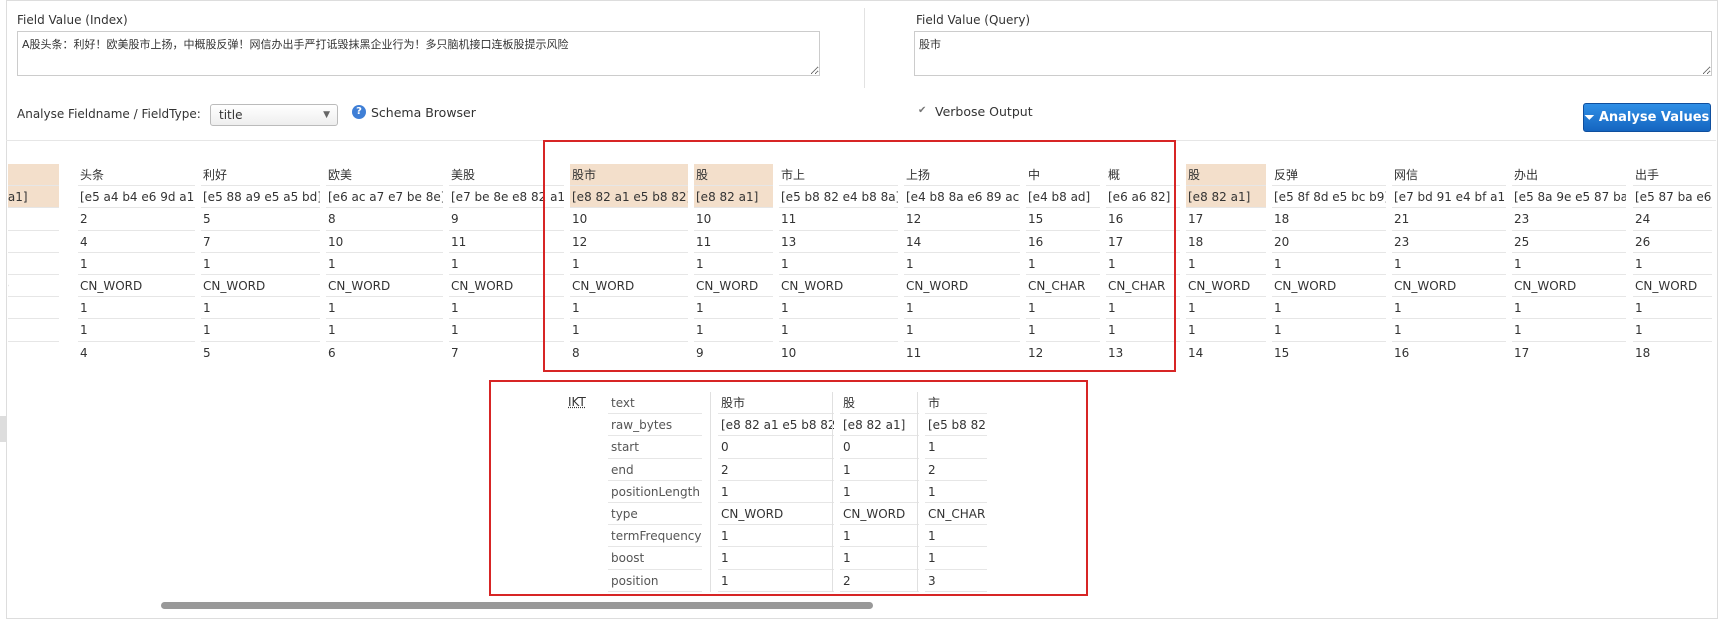  Describe the element at coordinates (274, 115) in the screenshot. I see `fieldtype-select: title ▼` at that location.